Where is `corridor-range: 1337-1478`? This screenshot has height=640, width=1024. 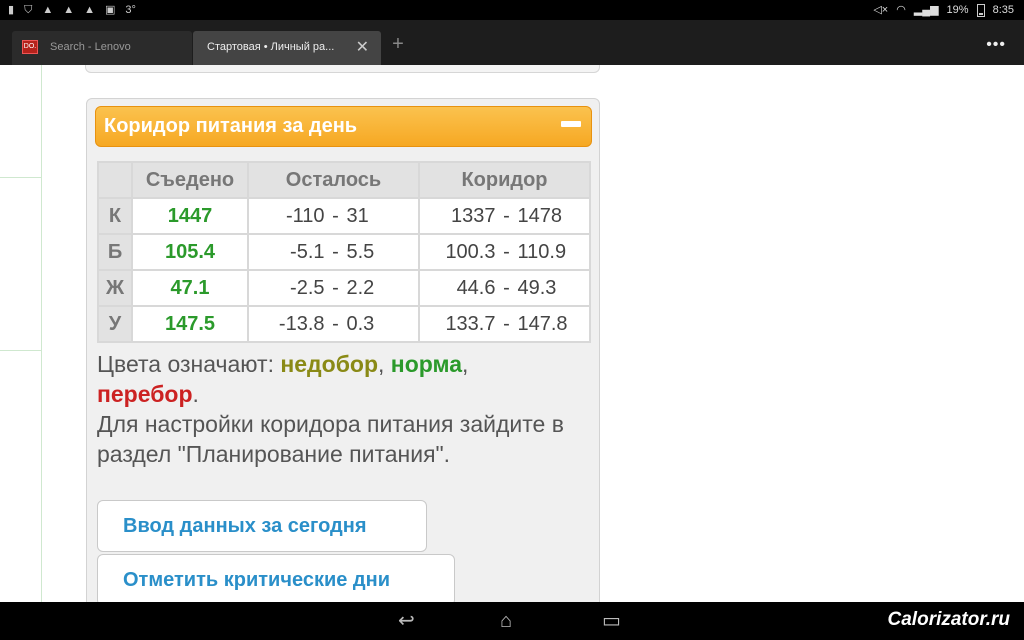 corridor-range: 1337-1478 is located at coordinates (504, 216).